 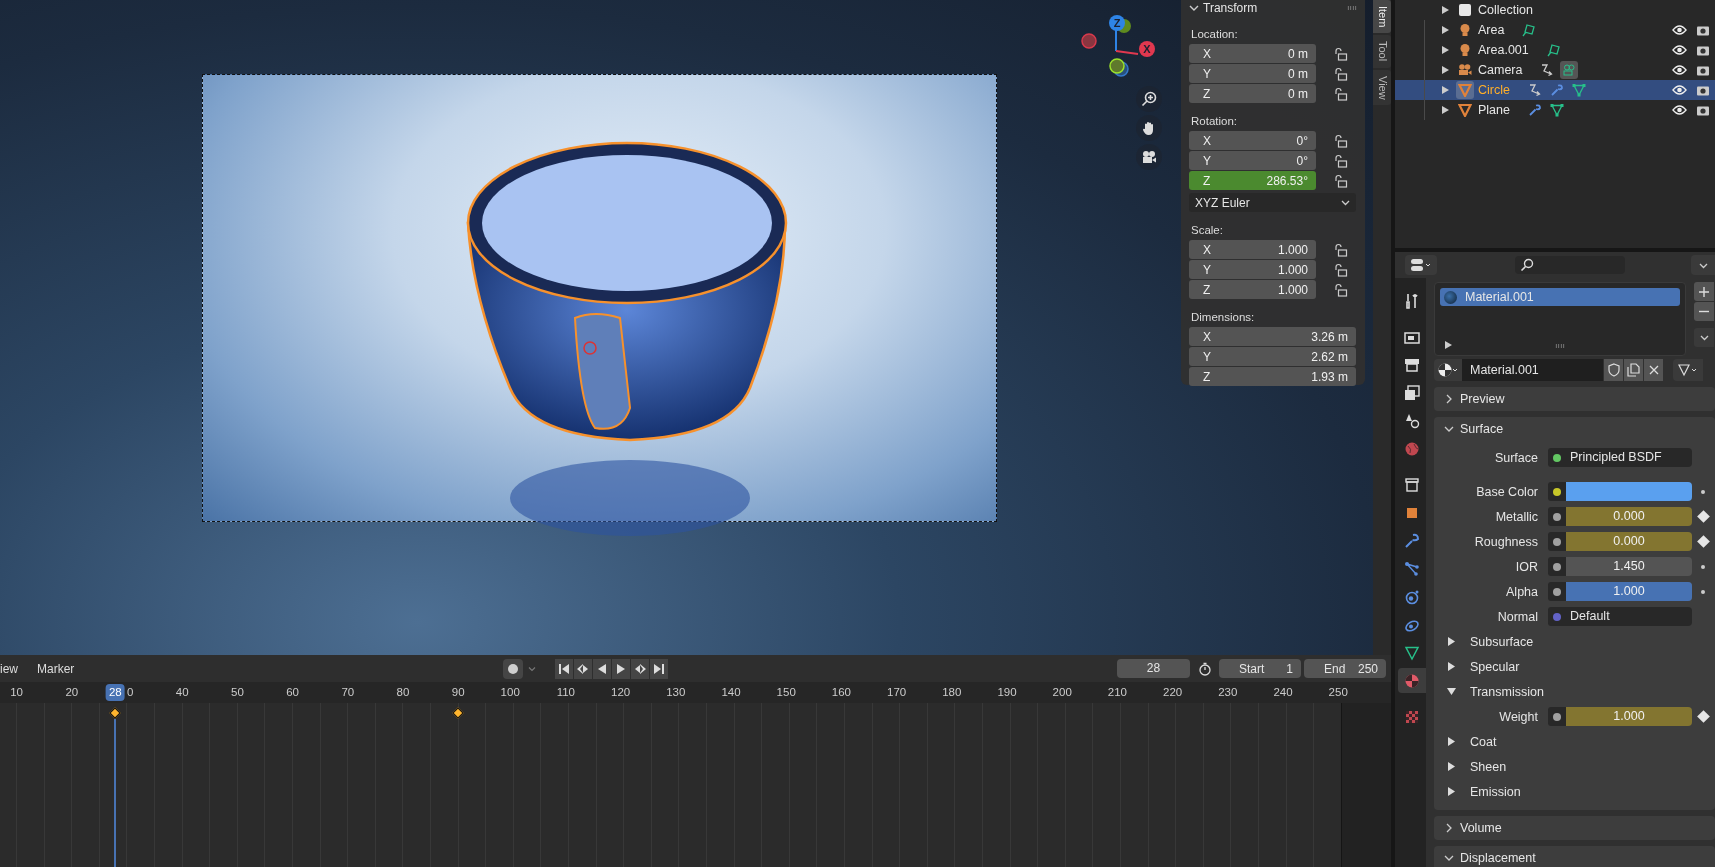 What do you see at coordinates (1574, 791) in the screenshot?
I see `subpanel-header: Emission` at bounding box center [1574, 791].